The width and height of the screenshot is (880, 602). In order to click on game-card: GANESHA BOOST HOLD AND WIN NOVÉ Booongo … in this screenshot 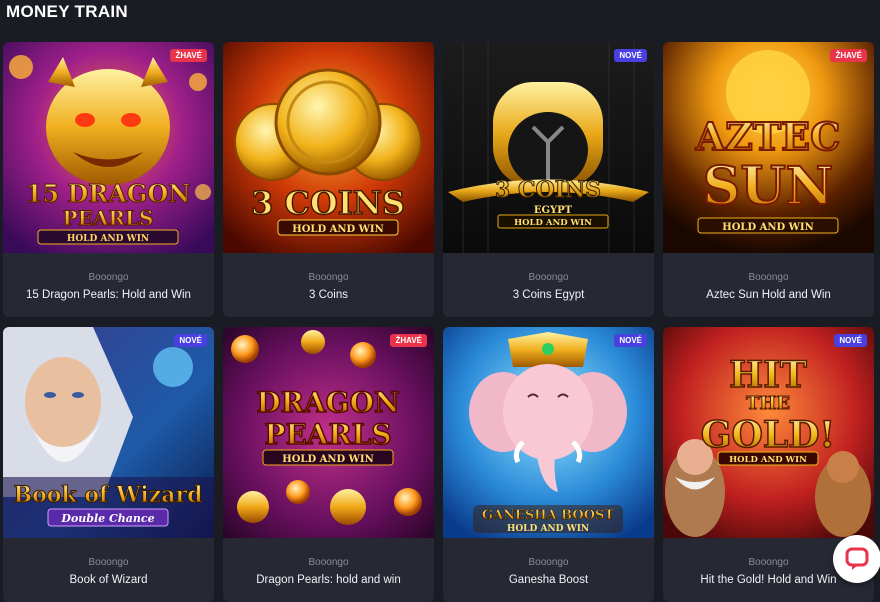, I will do `click(548, 464)`.